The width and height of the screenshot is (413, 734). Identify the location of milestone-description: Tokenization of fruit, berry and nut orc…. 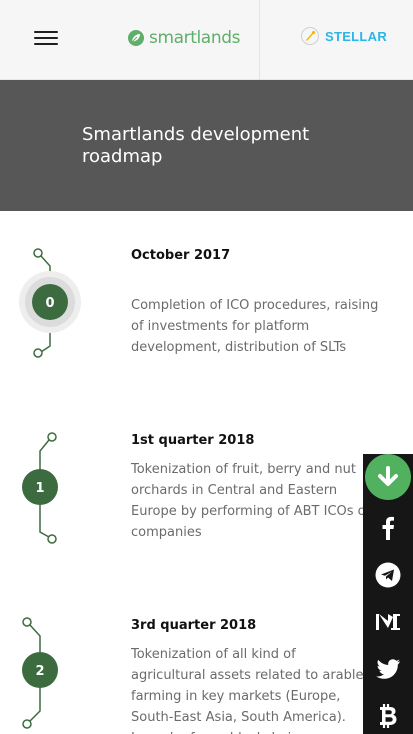
(251, 501).